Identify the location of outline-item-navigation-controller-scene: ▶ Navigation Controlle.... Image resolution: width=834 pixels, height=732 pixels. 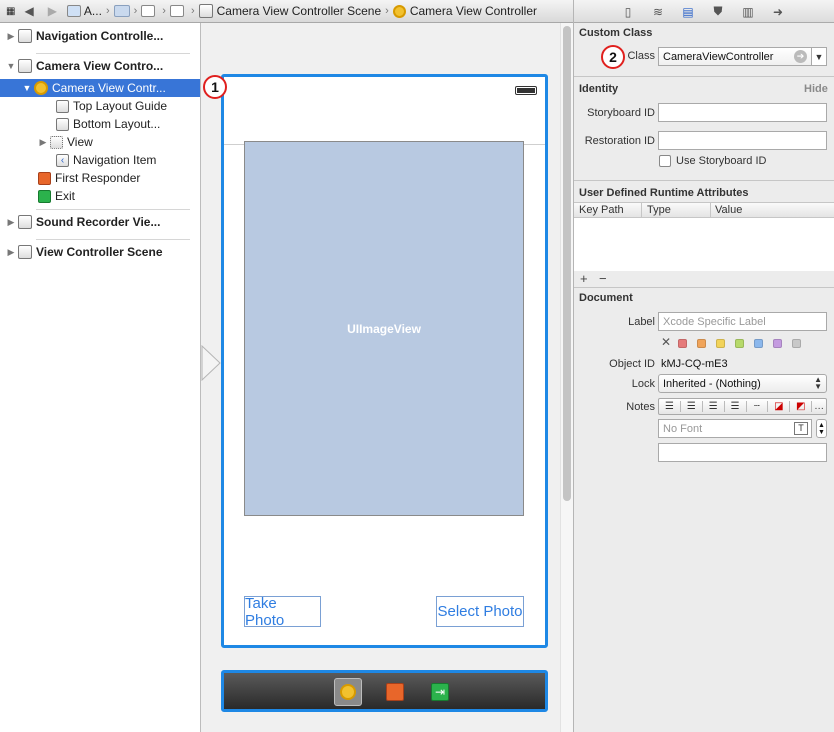
(100, 36).